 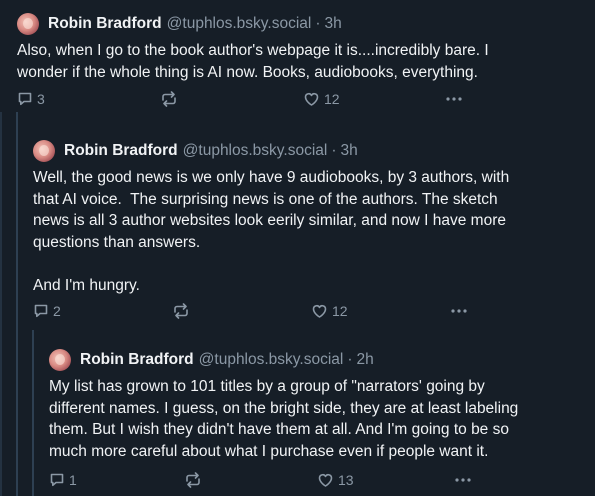 I want to click on post-actions: 1 13, so click(x=322, y=480).